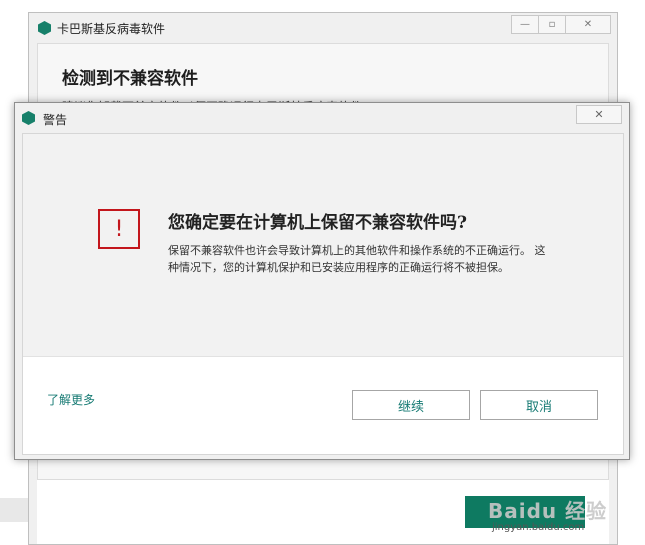  Describe the element at coordinates (111, 29) in the screenshot. I see `main-window-title: 卡巴斯基反病毒软件` at that location.